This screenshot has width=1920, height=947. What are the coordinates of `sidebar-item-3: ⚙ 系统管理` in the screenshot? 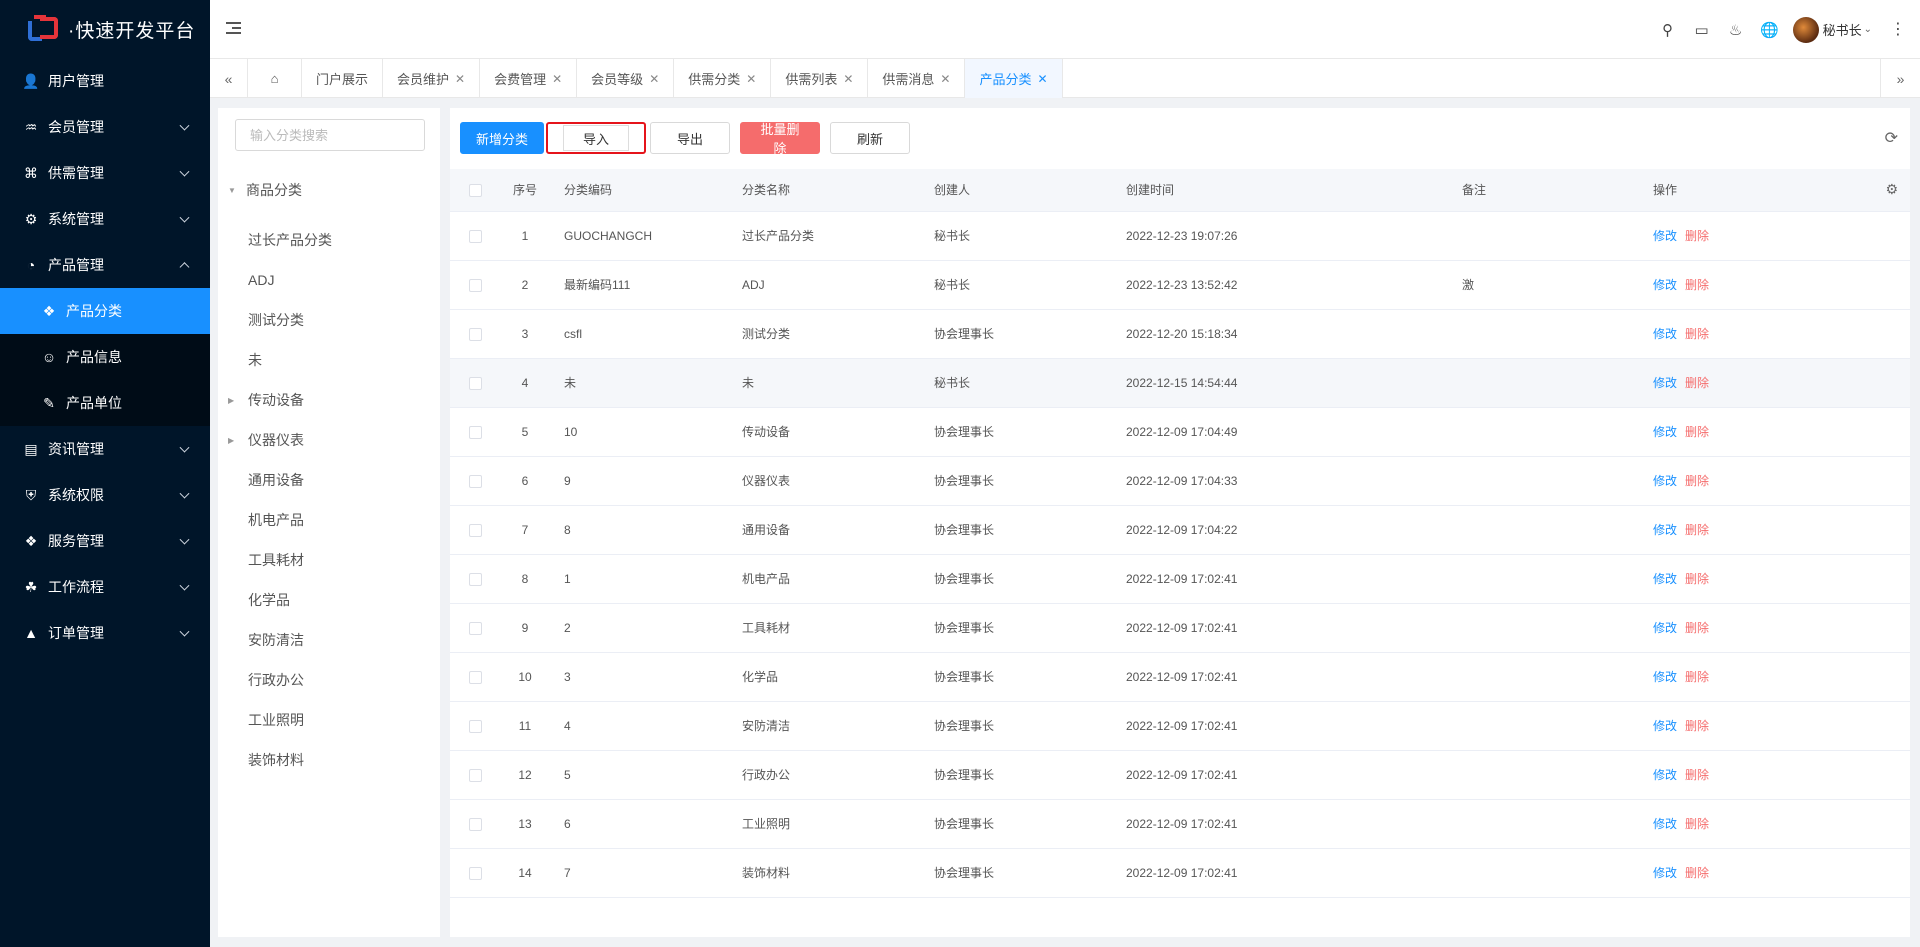 It's located at (105, 219).